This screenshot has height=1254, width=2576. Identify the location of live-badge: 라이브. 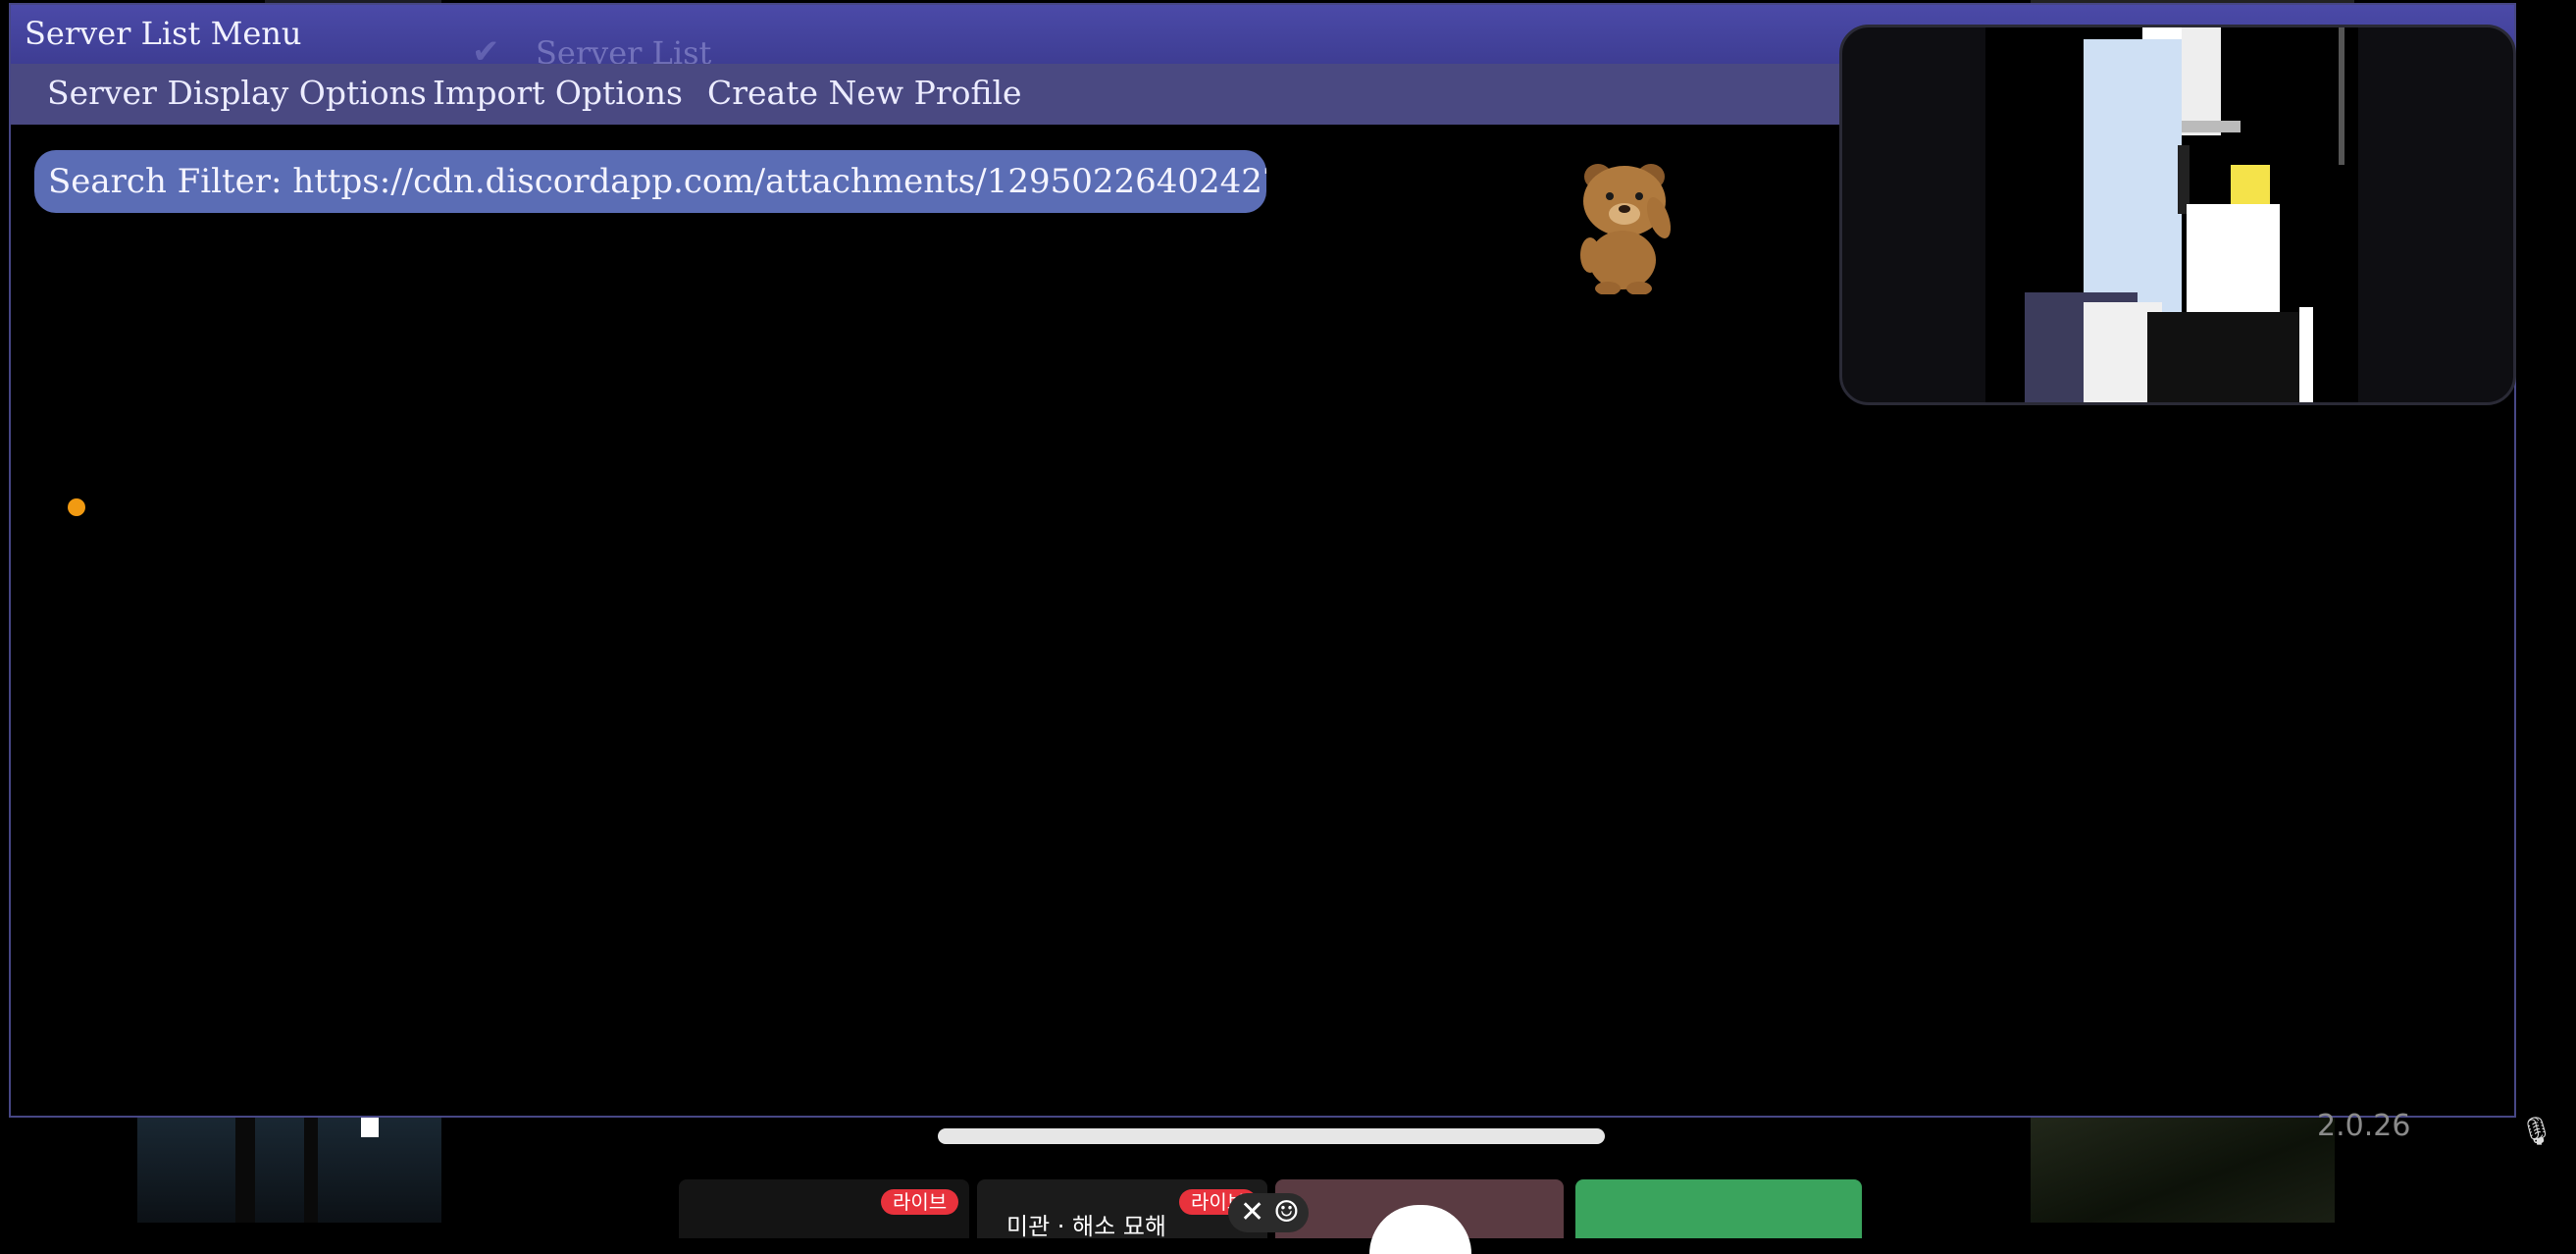
(920, 1202).